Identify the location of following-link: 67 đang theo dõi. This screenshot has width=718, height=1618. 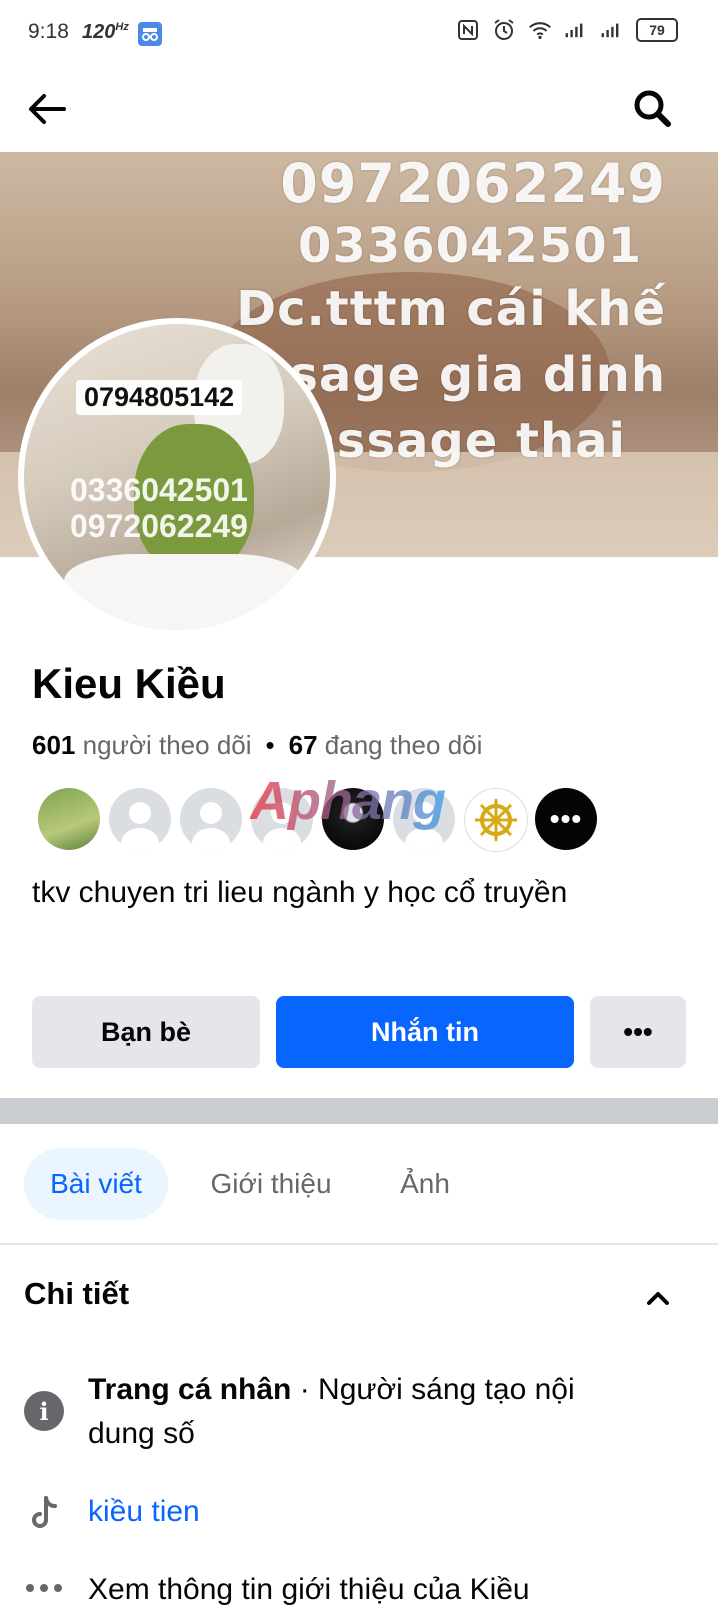
(386, 745).